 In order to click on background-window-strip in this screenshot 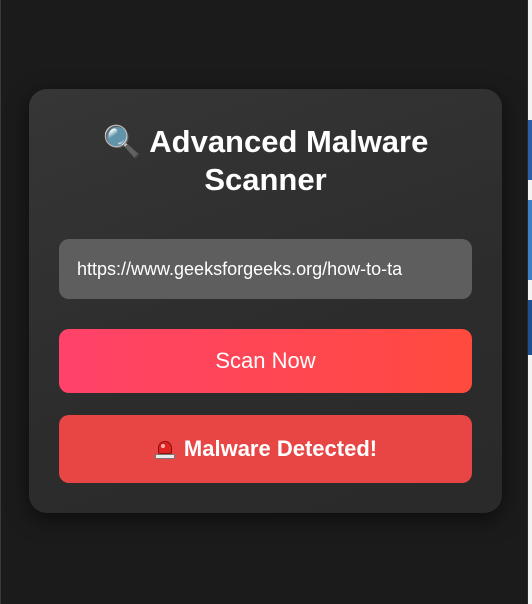, I will do `click(530, 302)`.